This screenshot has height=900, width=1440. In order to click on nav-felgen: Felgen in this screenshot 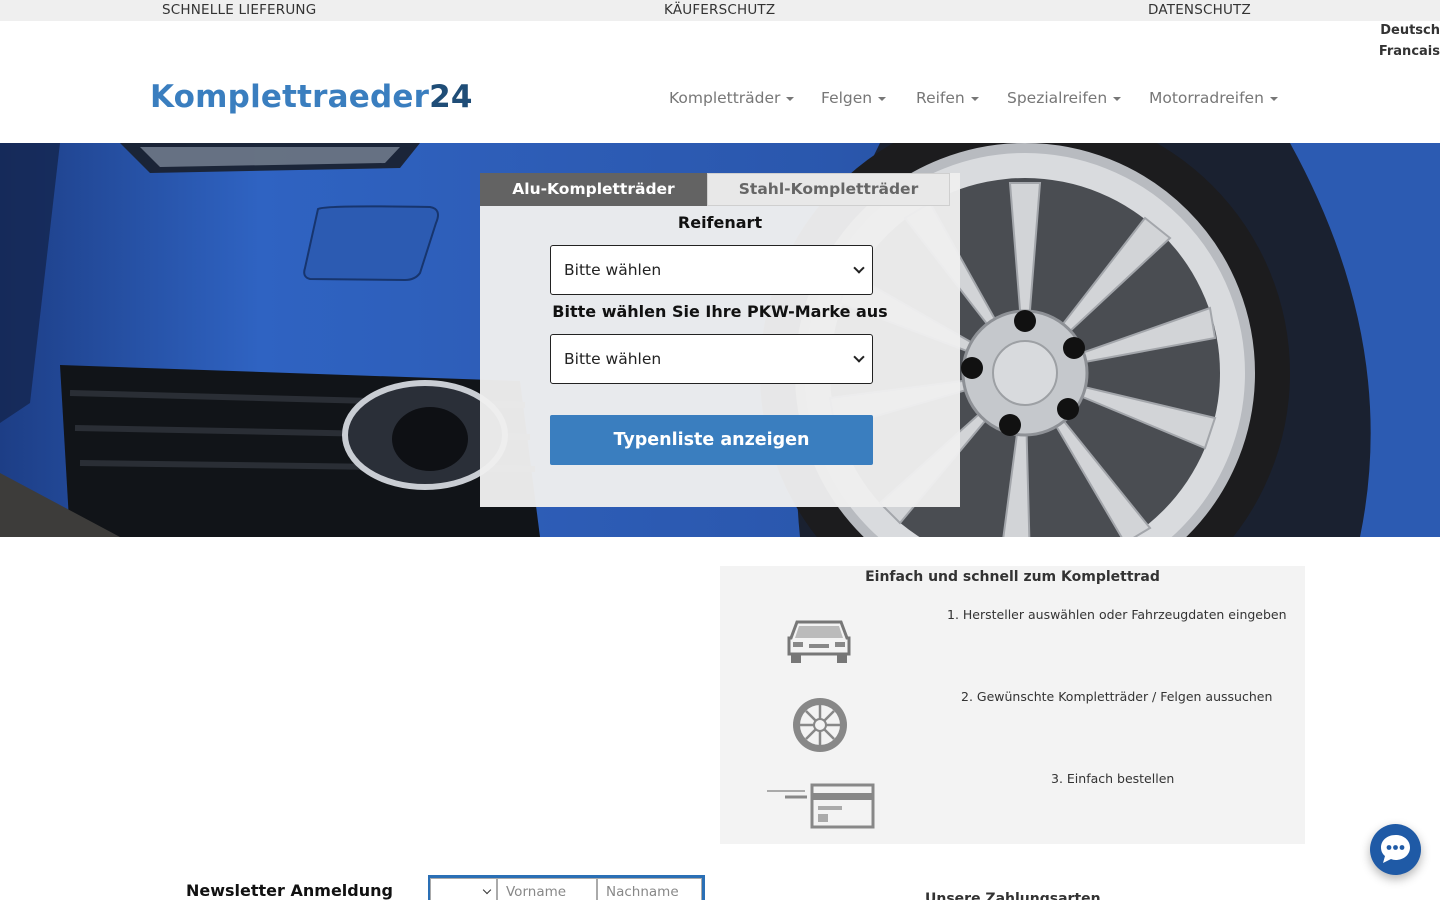, I will do `click(854, 98)`.